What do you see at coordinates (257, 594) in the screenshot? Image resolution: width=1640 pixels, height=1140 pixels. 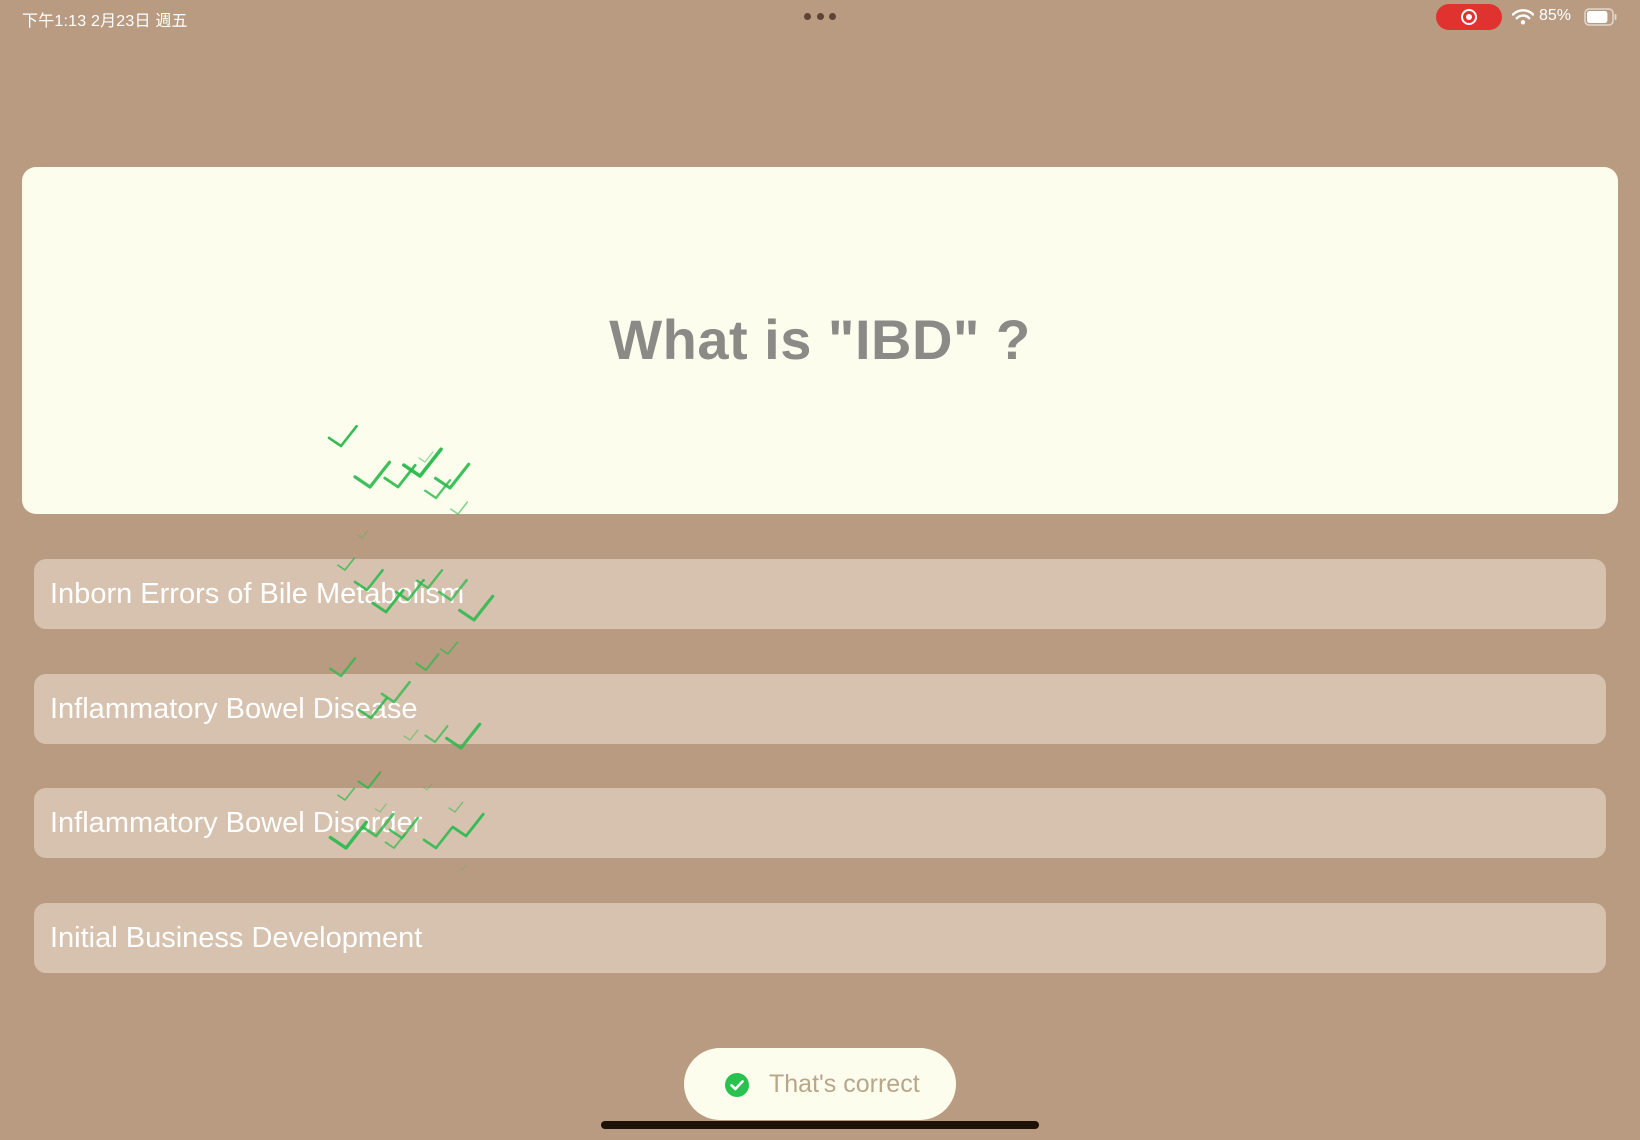 I see `answer-label: Inborn Errors of Bile Metabolism` at bounding box center [257, 594].